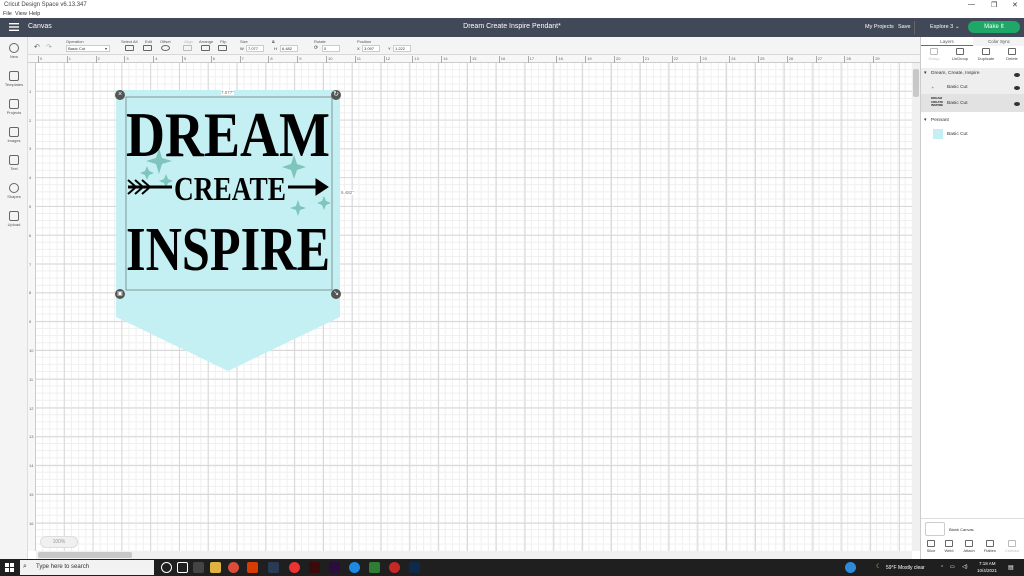 The height and width of the screenshot is (576, 1024). Describe the element at coordinates (357, 59) in the screenshot. I see `ruler-tick-label: 11` at that location.